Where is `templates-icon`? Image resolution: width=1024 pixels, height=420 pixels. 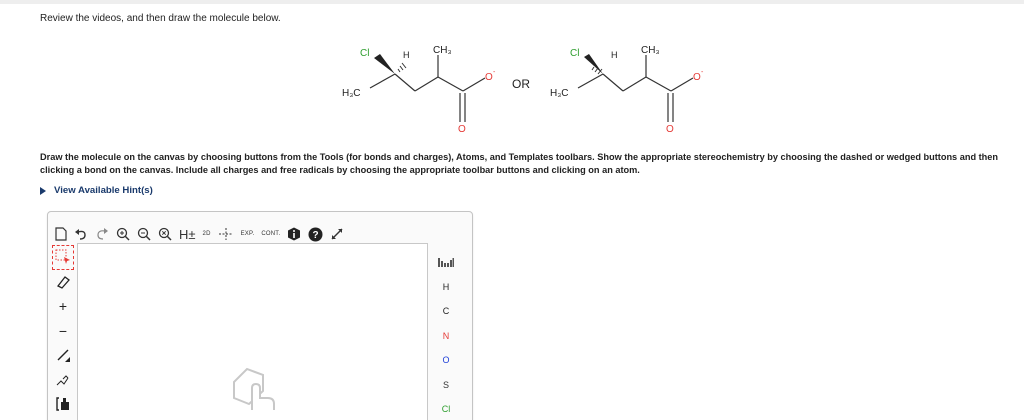
templates-icon is located at coordinates (63, 404).